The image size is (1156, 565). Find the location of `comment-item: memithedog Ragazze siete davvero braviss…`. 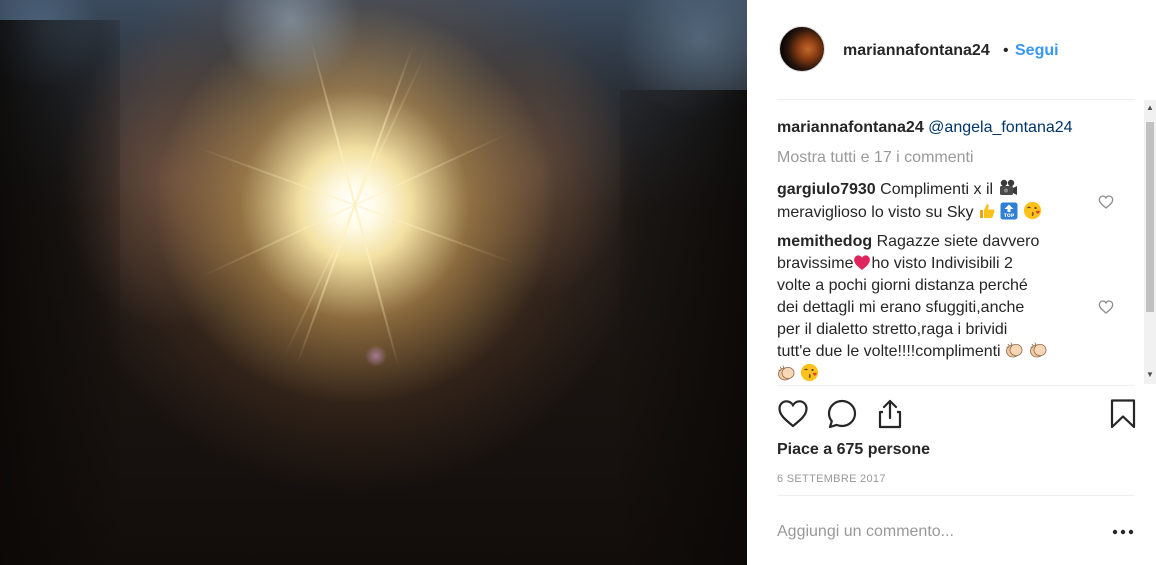

comment-item: memithedog Ragazze siete davvero braviss… is located at coordinates (927, 307).